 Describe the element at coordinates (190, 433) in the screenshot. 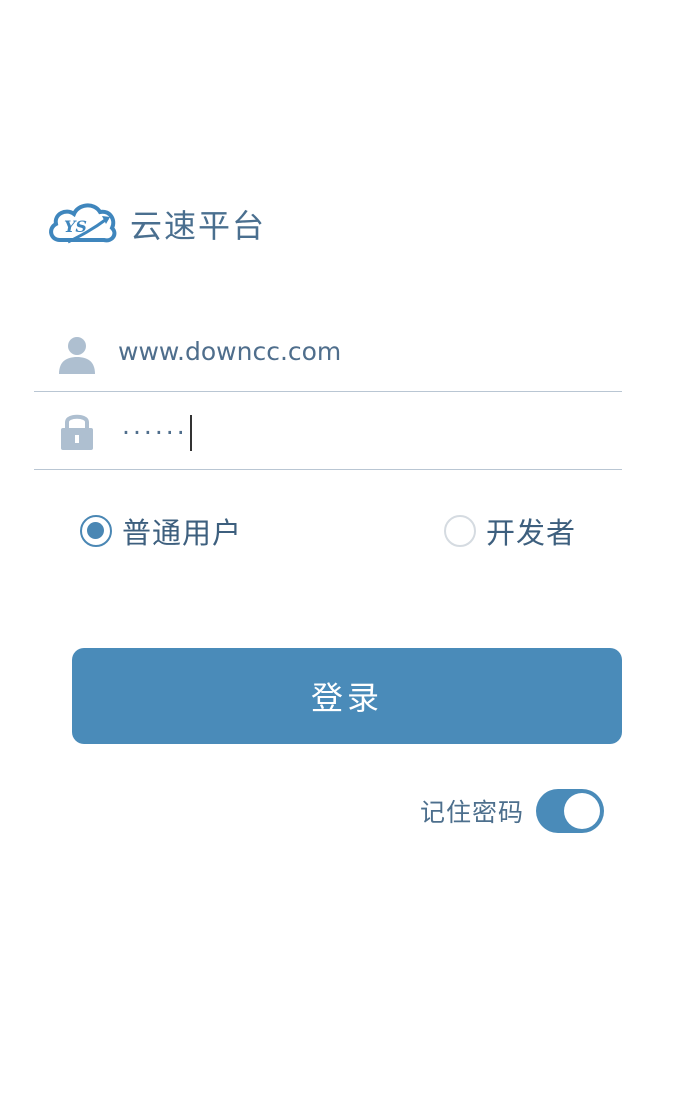

I see `text-cursor` at that location.